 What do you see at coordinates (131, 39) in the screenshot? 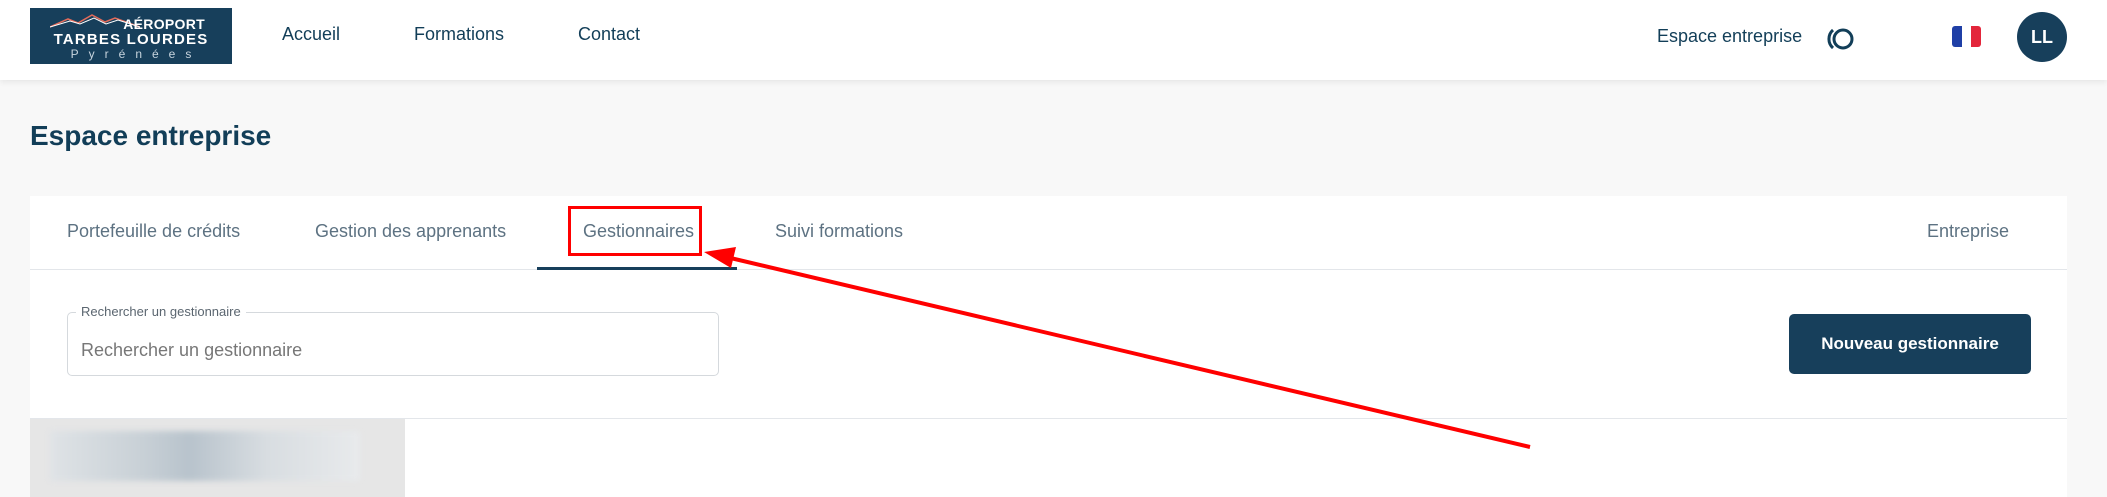
I see `logo-line-2: TARBES LOURDES` at bounding box center [131, 39].